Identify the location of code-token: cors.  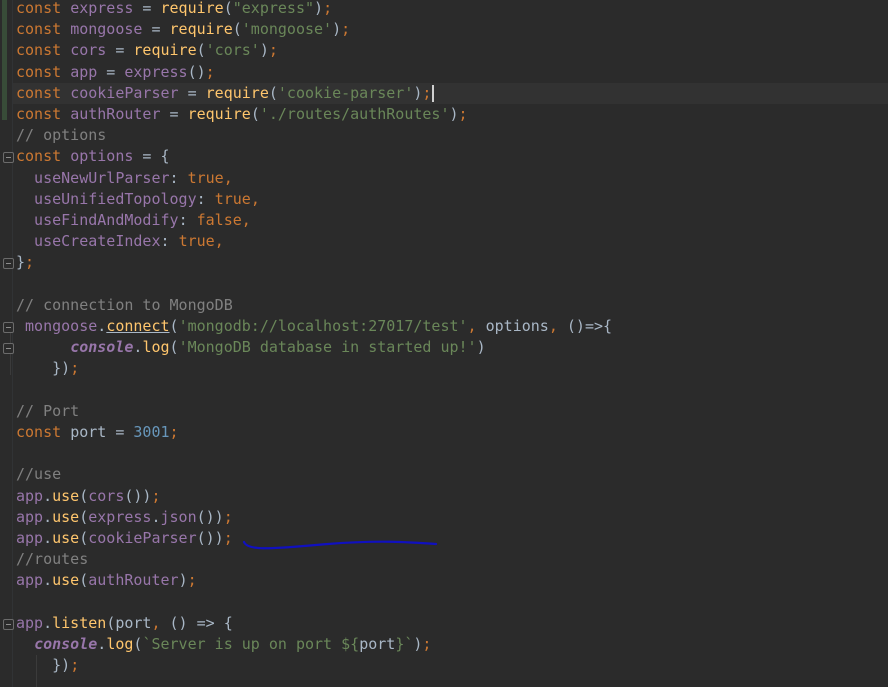
(106, 495).